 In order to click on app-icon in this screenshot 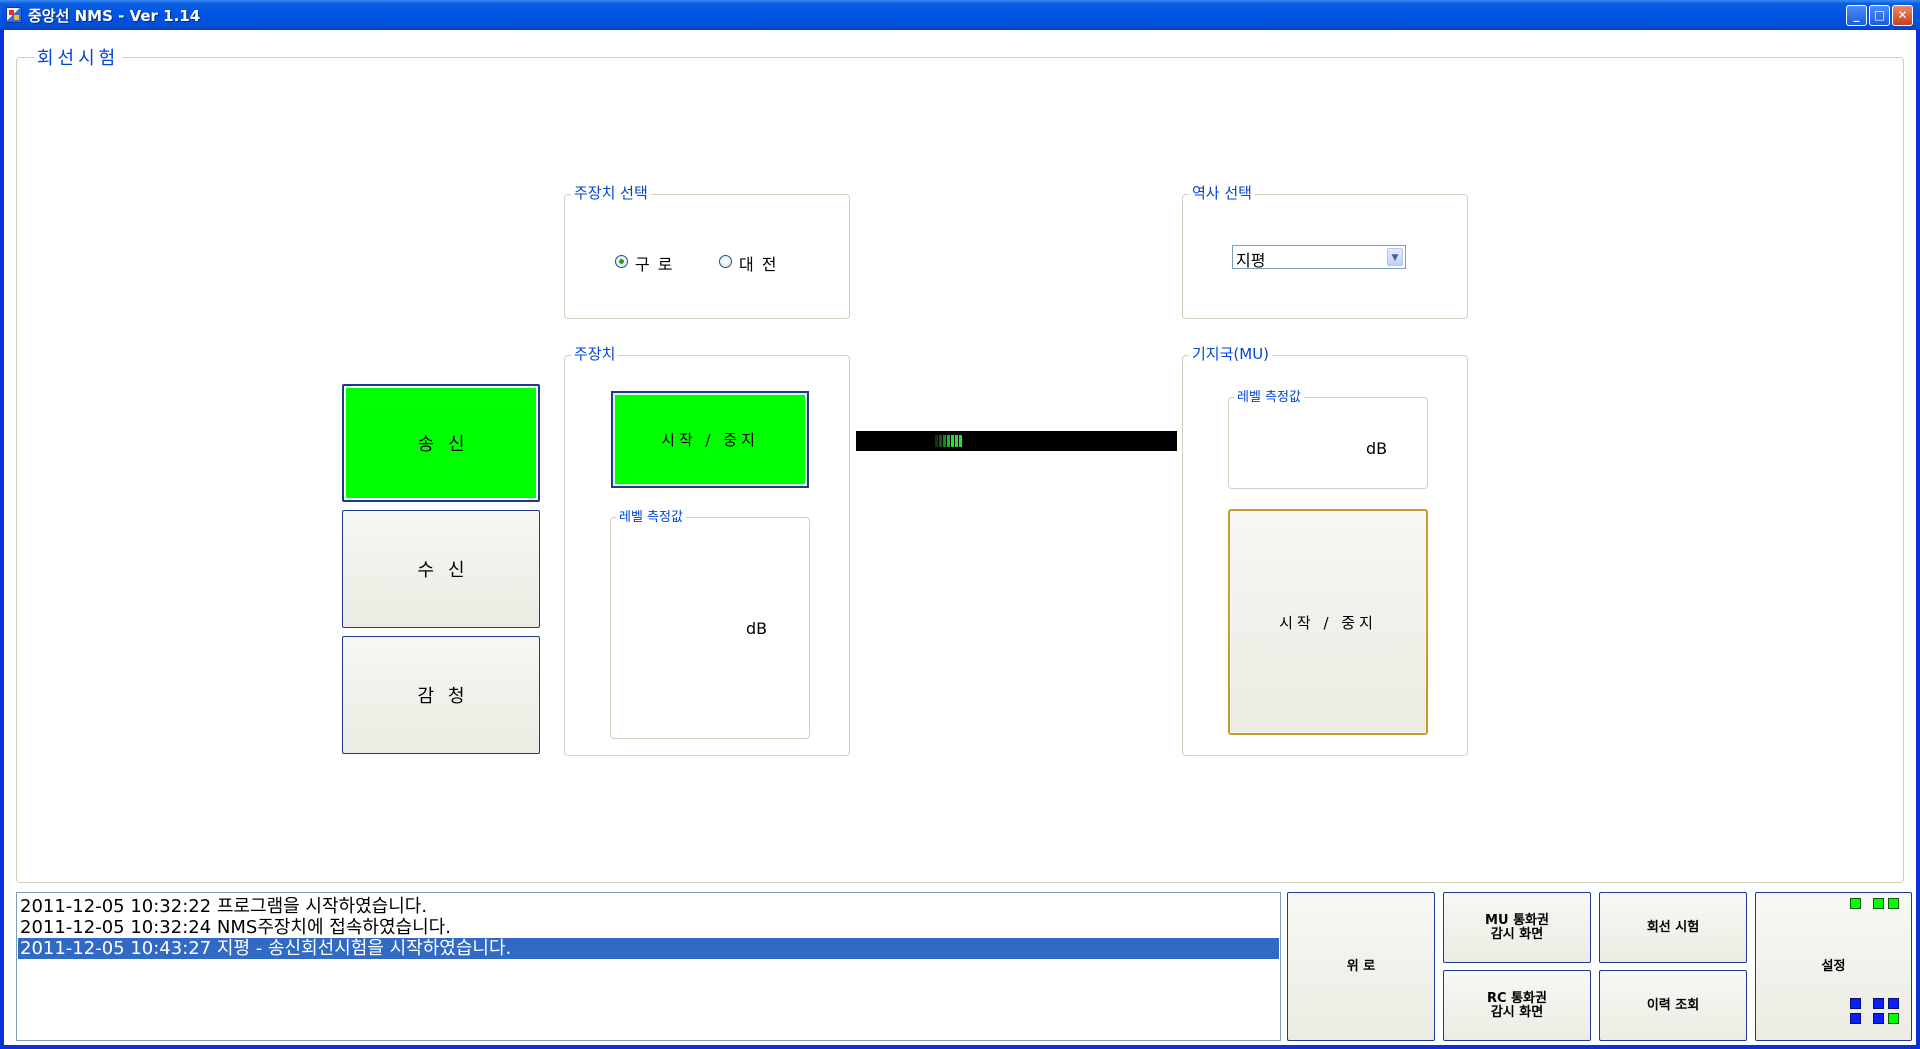, I will do `click(14, 15)`.